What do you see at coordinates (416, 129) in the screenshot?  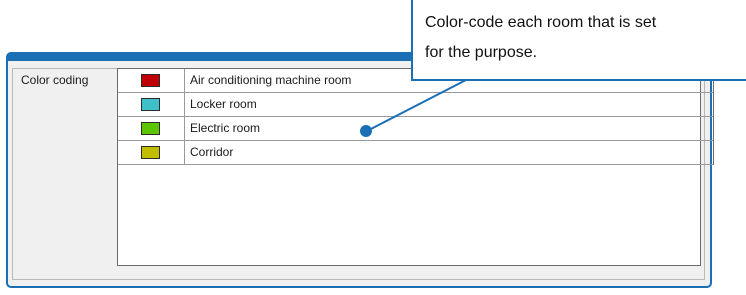 I see `list-item: Electric room` at bounding box center [416, 129].